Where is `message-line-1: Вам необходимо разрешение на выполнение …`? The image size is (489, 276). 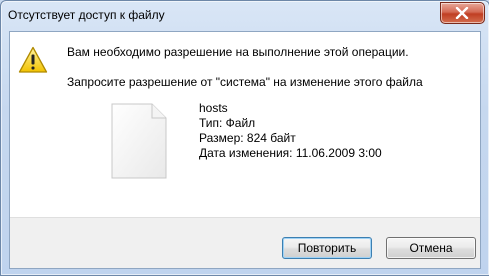
message-line-1: Вам необходимо разрешение на выполнение … is located at coordinates (238, 52).